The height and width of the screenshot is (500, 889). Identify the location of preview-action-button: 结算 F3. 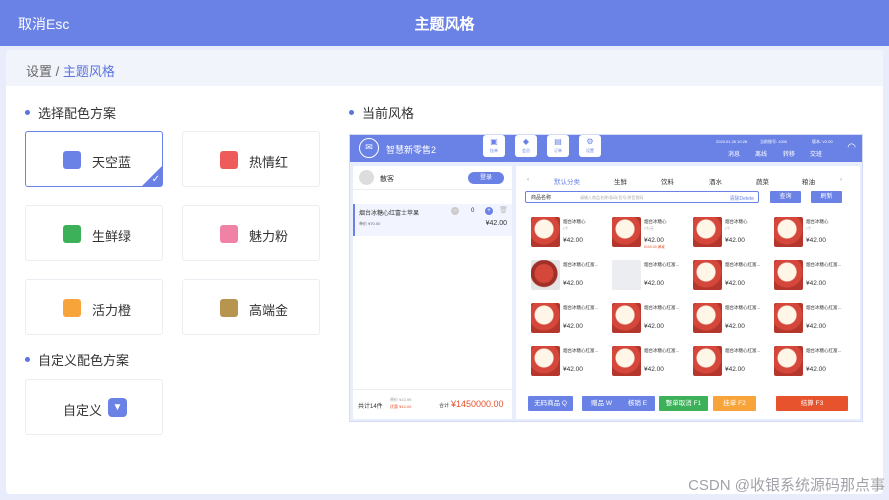
(812, 403).